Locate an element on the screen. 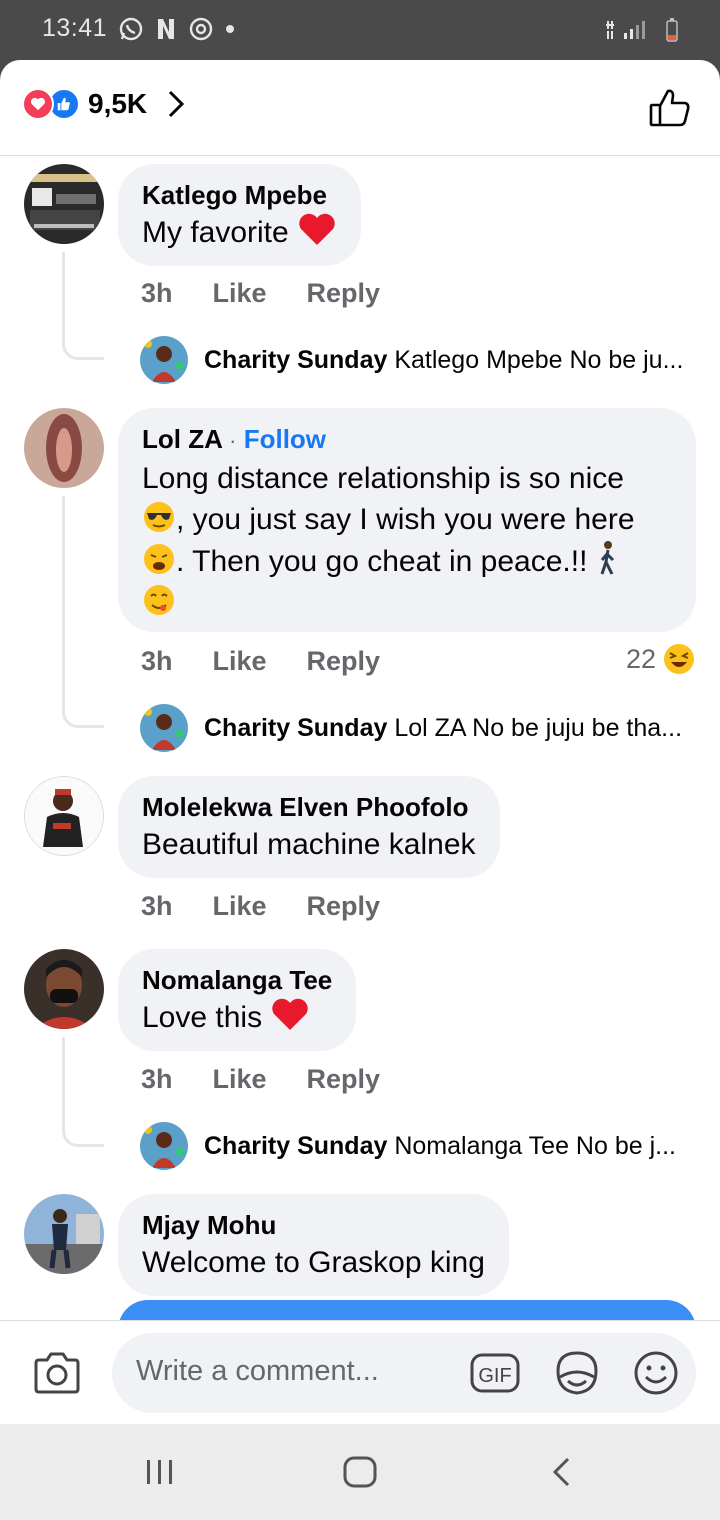  reactions-summary: 9,5K is located at coordinates (104, 104).